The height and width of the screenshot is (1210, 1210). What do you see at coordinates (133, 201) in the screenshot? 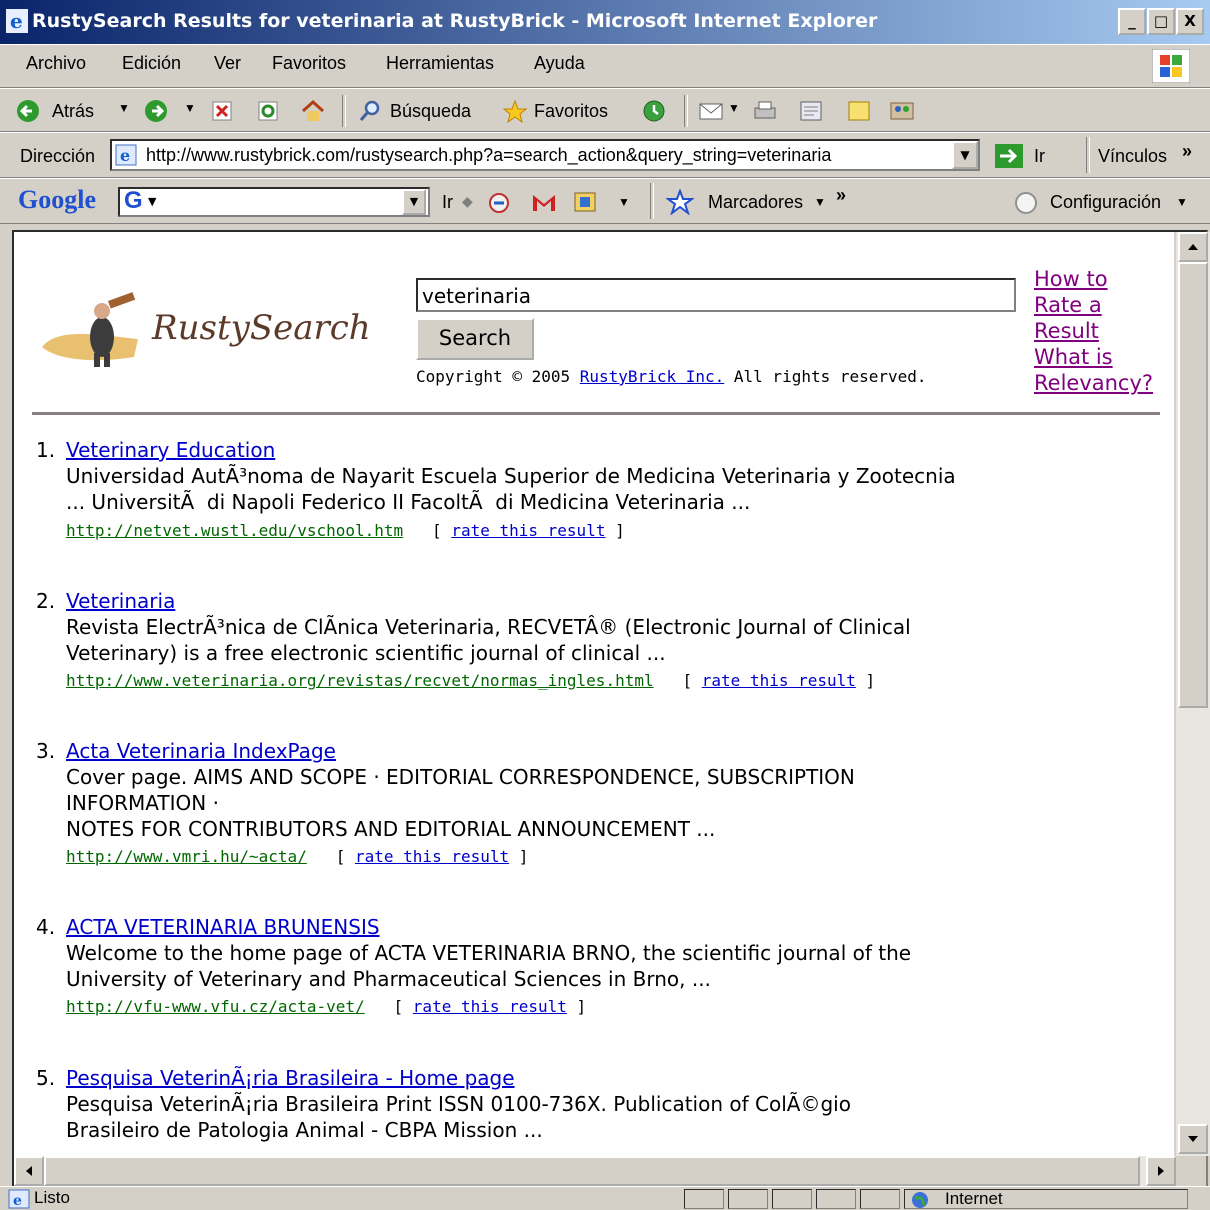
I see `google-g-icon: G` at bounding box center [133, 201].